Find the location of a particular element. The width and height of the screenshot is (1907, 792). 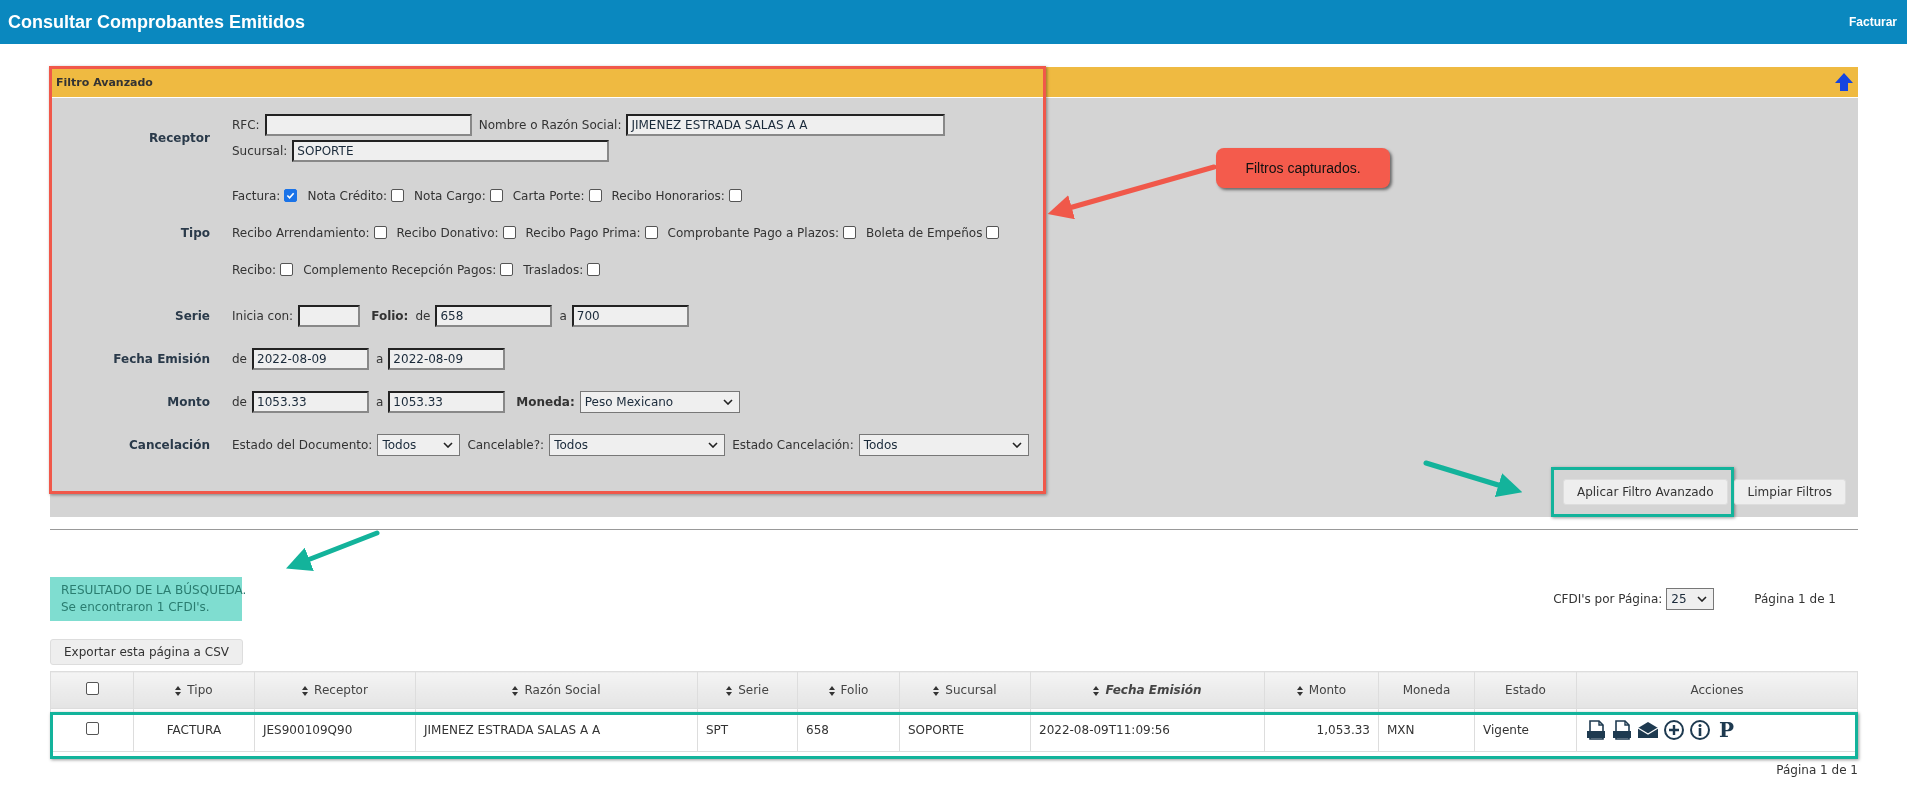

column-header: Folio is located at coordinates (848, 690).